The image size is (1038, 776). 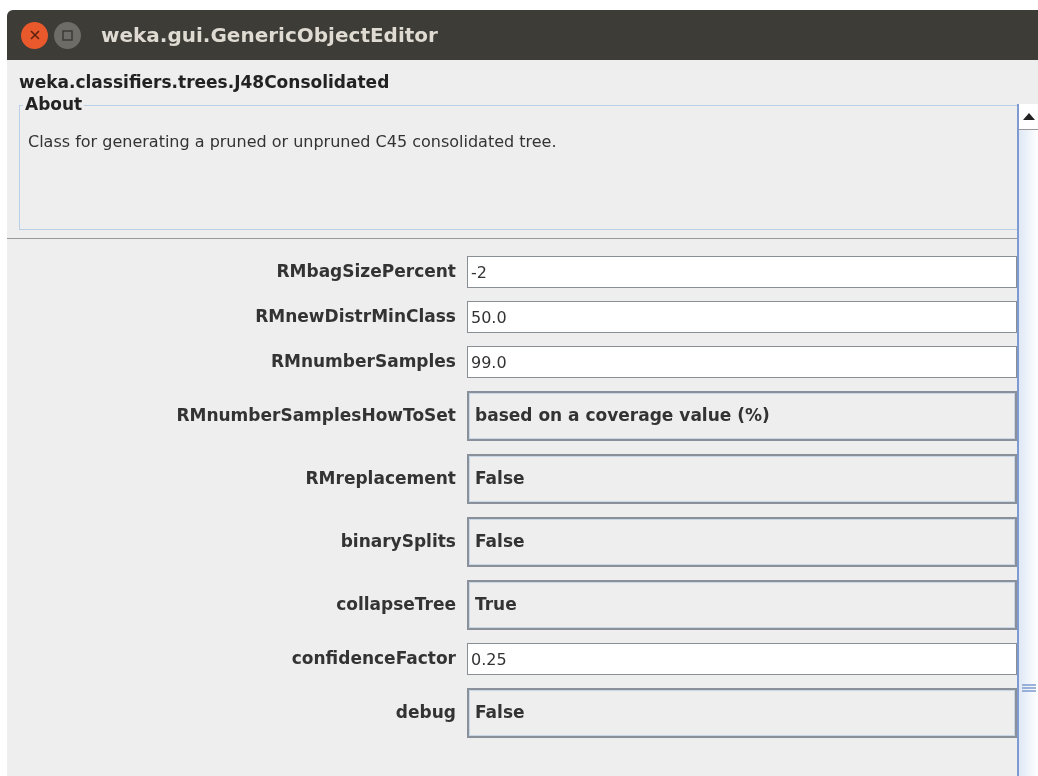 What do you see at coordinates (269, 35) in the screenshot?
I see `window-title: weka.gui.GenericObjectEditor` at bounding box center [269, 35].